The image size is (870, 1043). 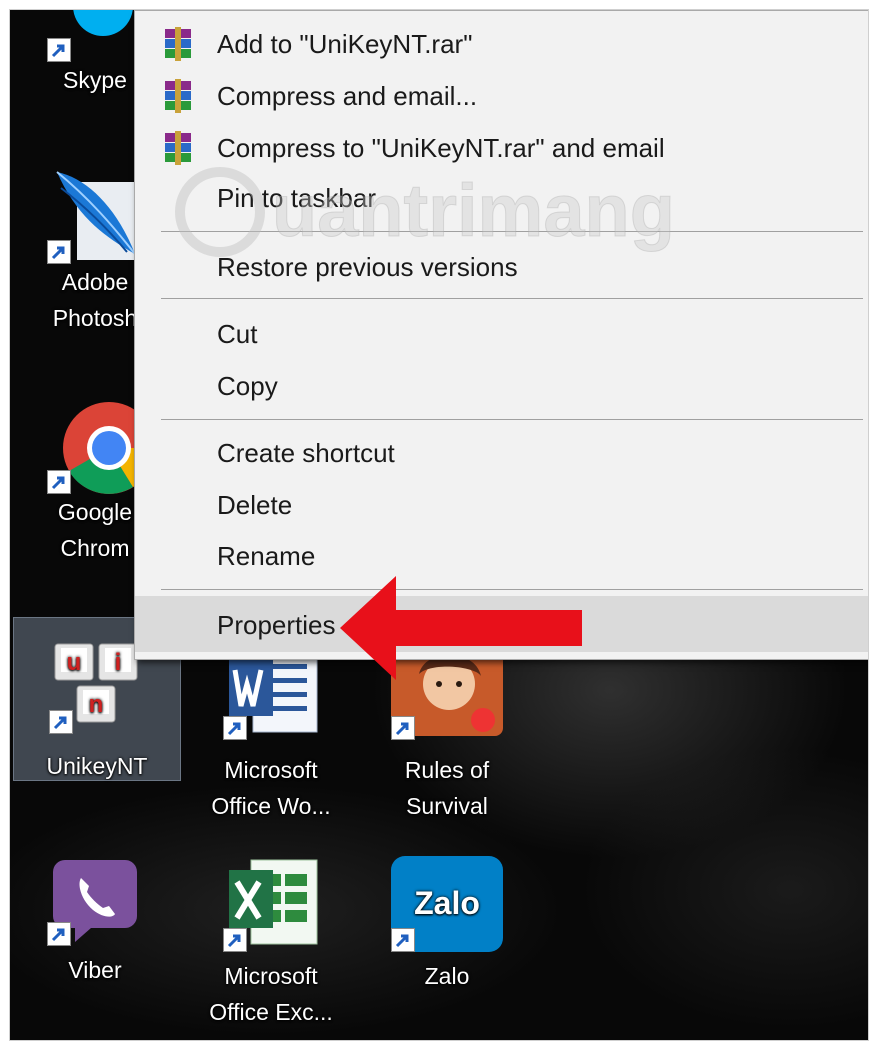 I want to click on menu-item-add-to-archive: Add to "UniKeyNT.rar", so click(x=501, y=43).